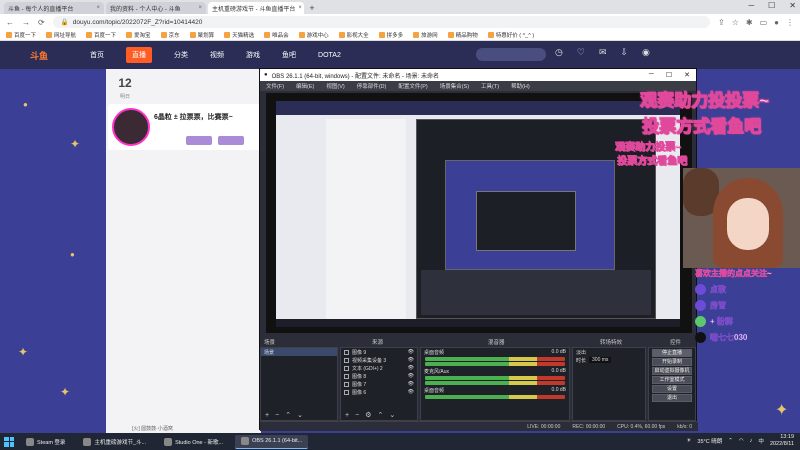 This screenshot has height=450, width=800. What do you see at coordinates (672, 353) in the screenshot?
I see `obs-control-button: 停止直播` at bounding box center [672, 353].